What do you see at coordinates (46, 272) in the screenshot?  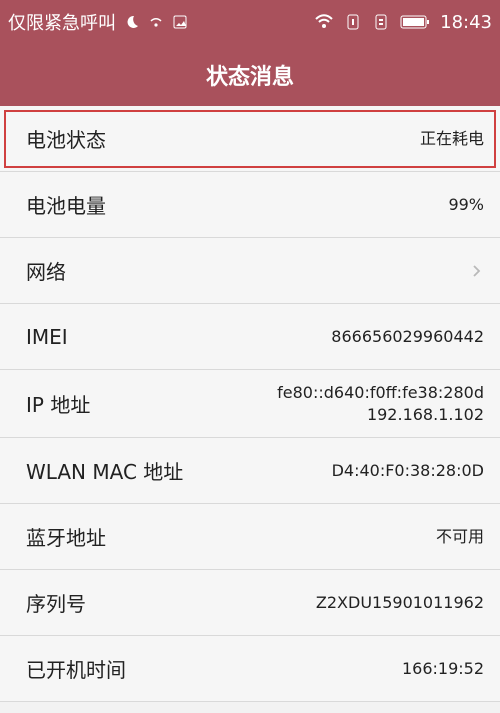 I see `label-network: 网络` at bounding box center [46, 272].